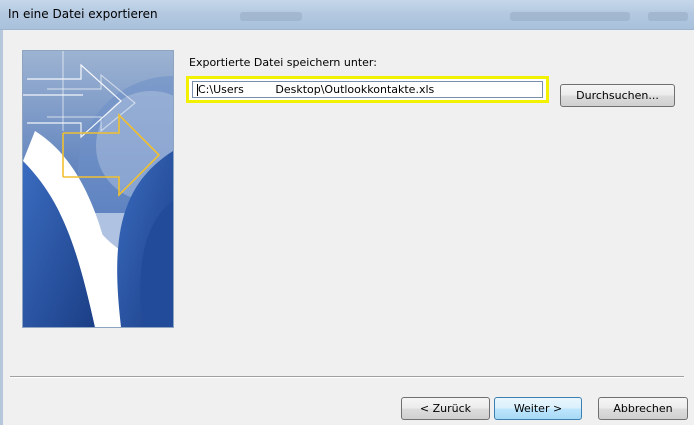 Image resolution: width=694 pixels, height=425 pixels. Describe the element at coordinates (283, 62) in the screenshot. I see `save-as-label: Exportierte Datei speichern unter:` at that location.